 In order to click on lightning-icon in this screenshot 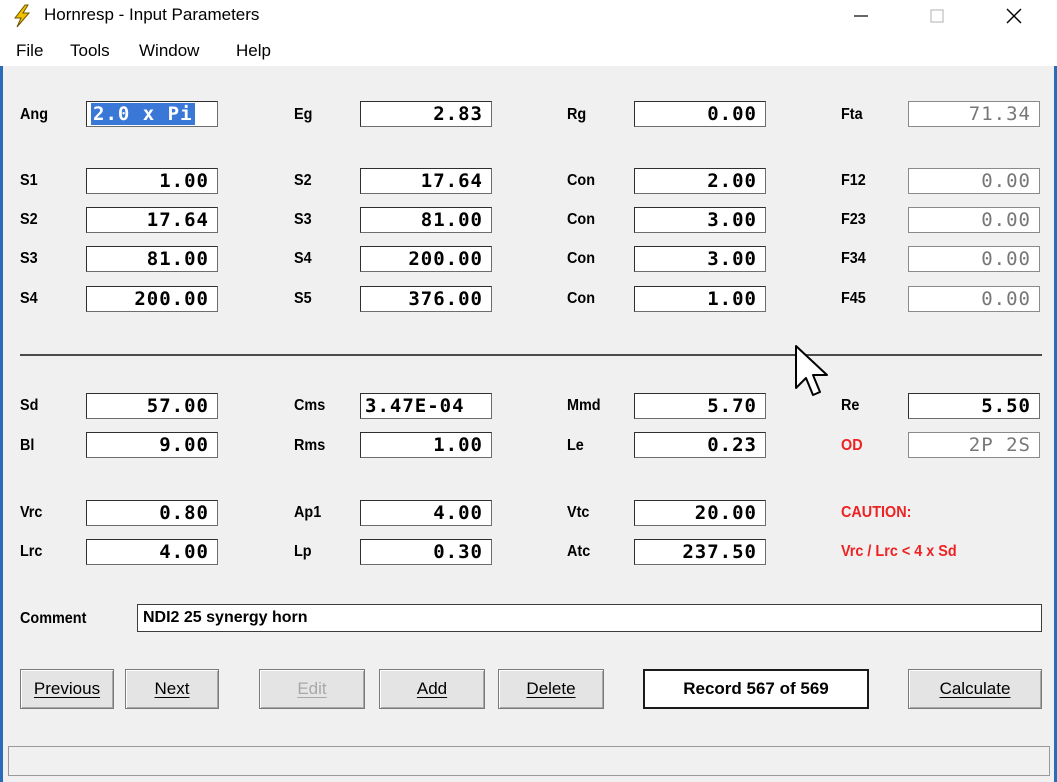, I will do `click(22, 16)`.